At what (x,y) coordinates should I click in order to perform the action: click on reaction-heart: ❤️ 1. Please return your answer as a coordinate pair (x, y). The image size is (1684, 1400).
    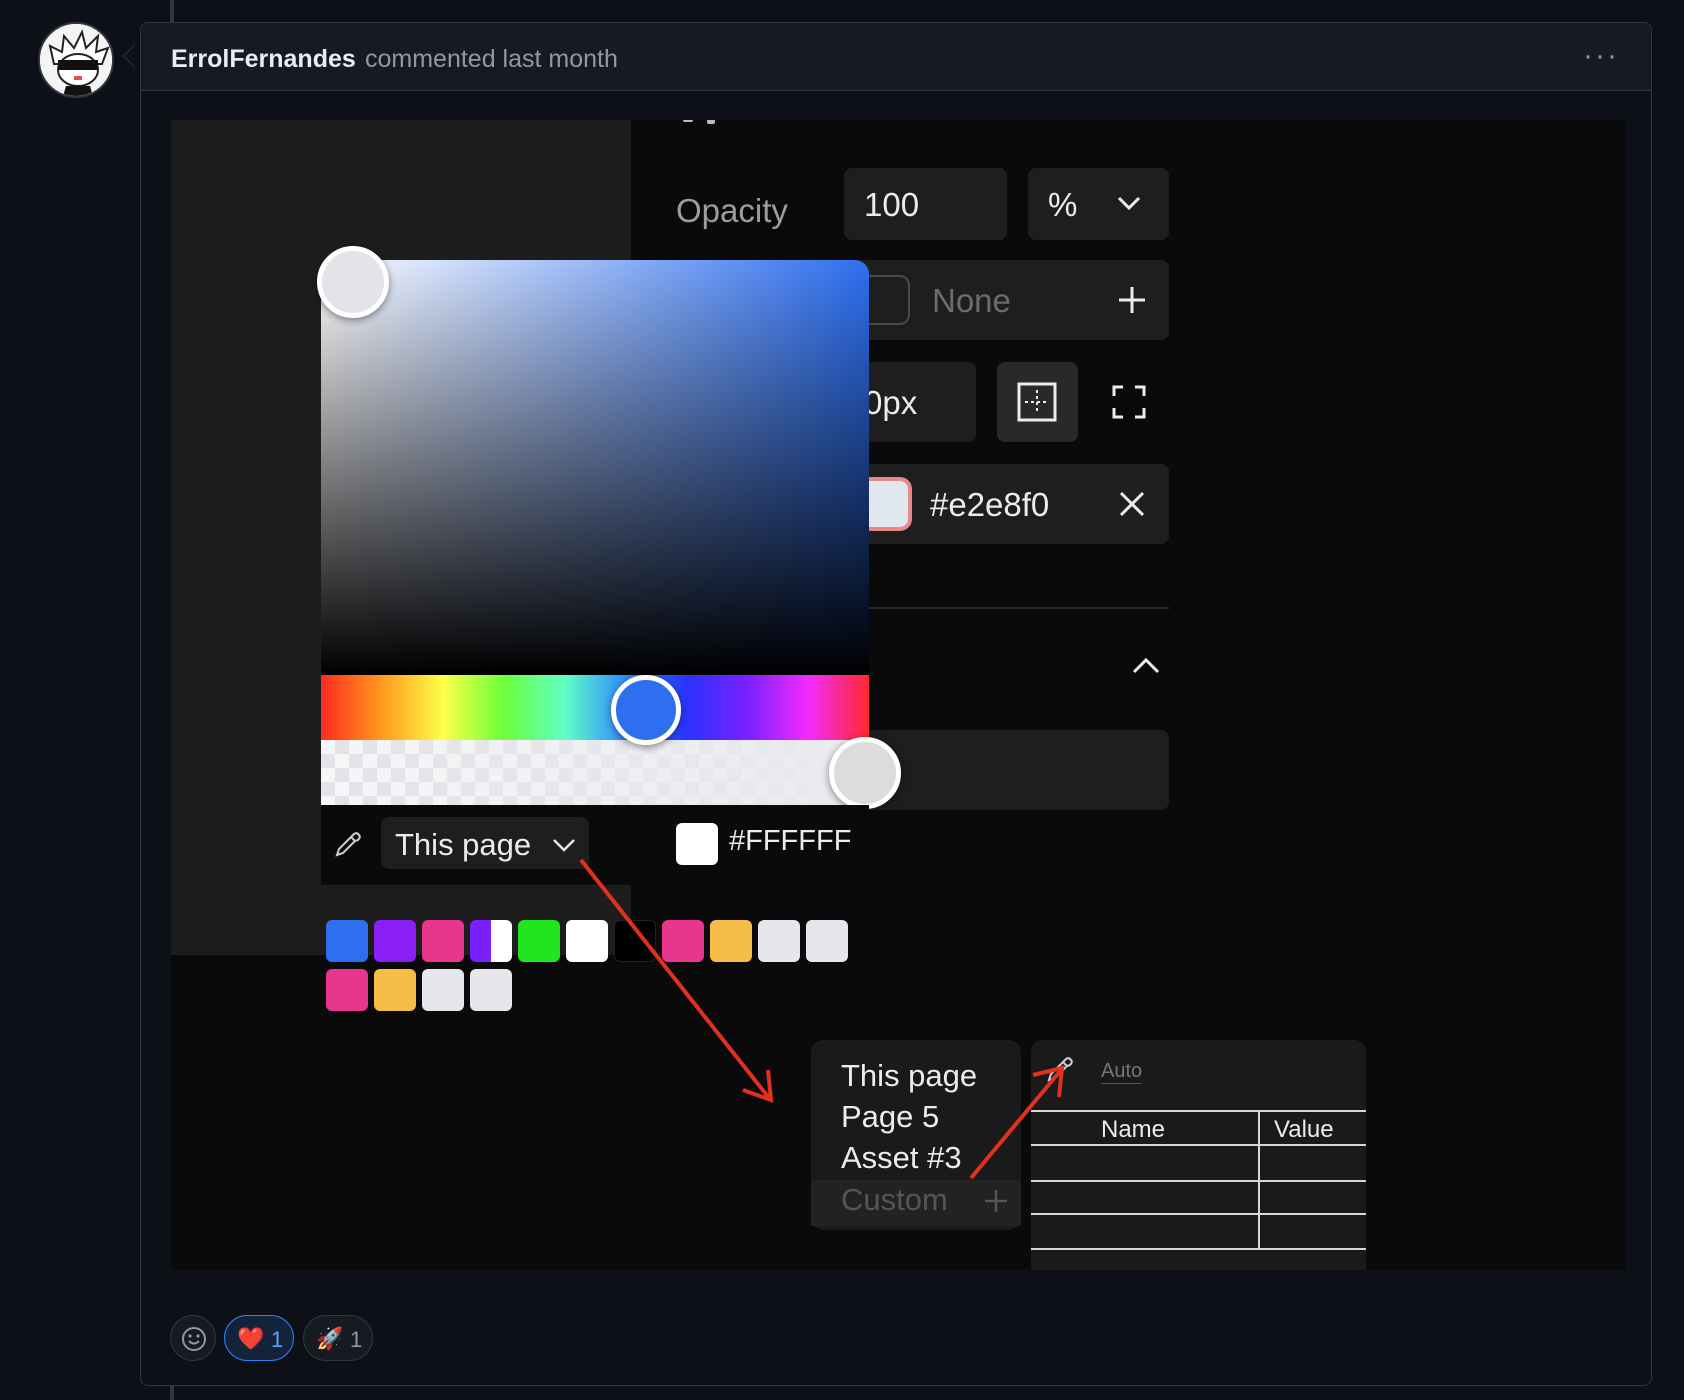
    Looking at the image, I should click on (259, 1338).